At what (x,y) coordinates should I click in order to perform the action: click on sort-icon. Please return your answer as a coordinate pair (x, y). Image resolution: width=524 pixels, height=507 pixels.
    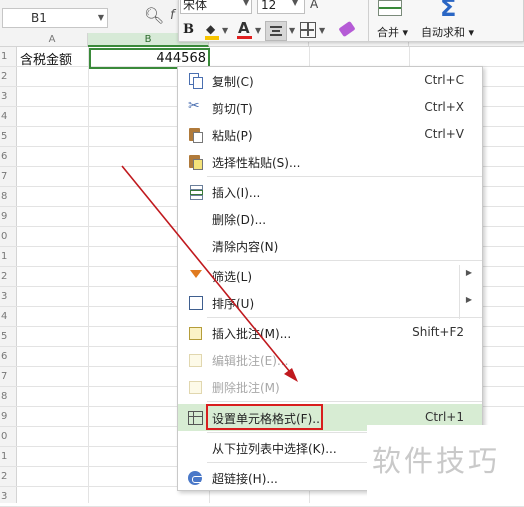
    Looking at the image, I should click on (195, 302).